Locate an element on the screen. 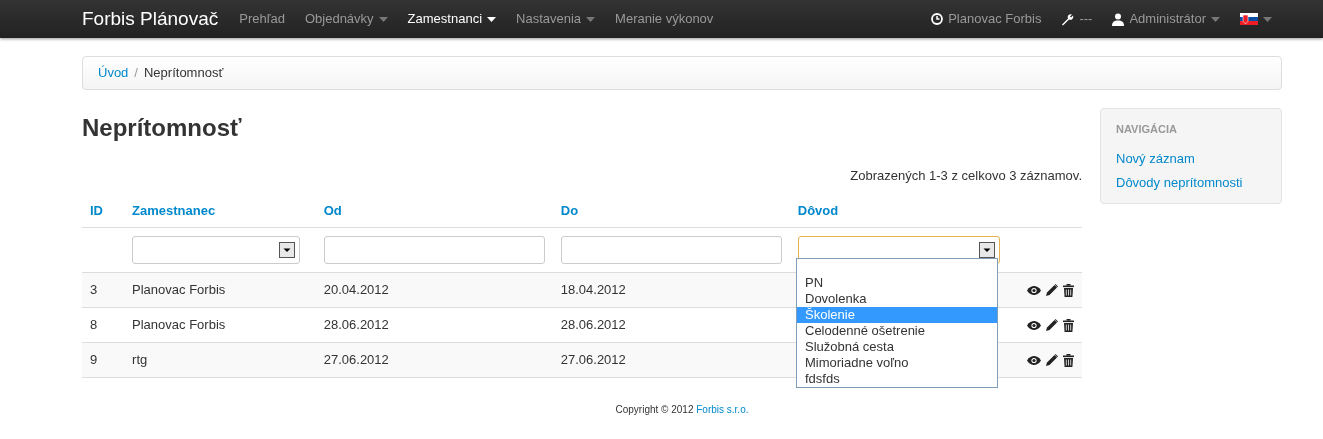 The height and width of the screenshot is (439, 1323). flag-icon is located at coordinates (1249, 19).